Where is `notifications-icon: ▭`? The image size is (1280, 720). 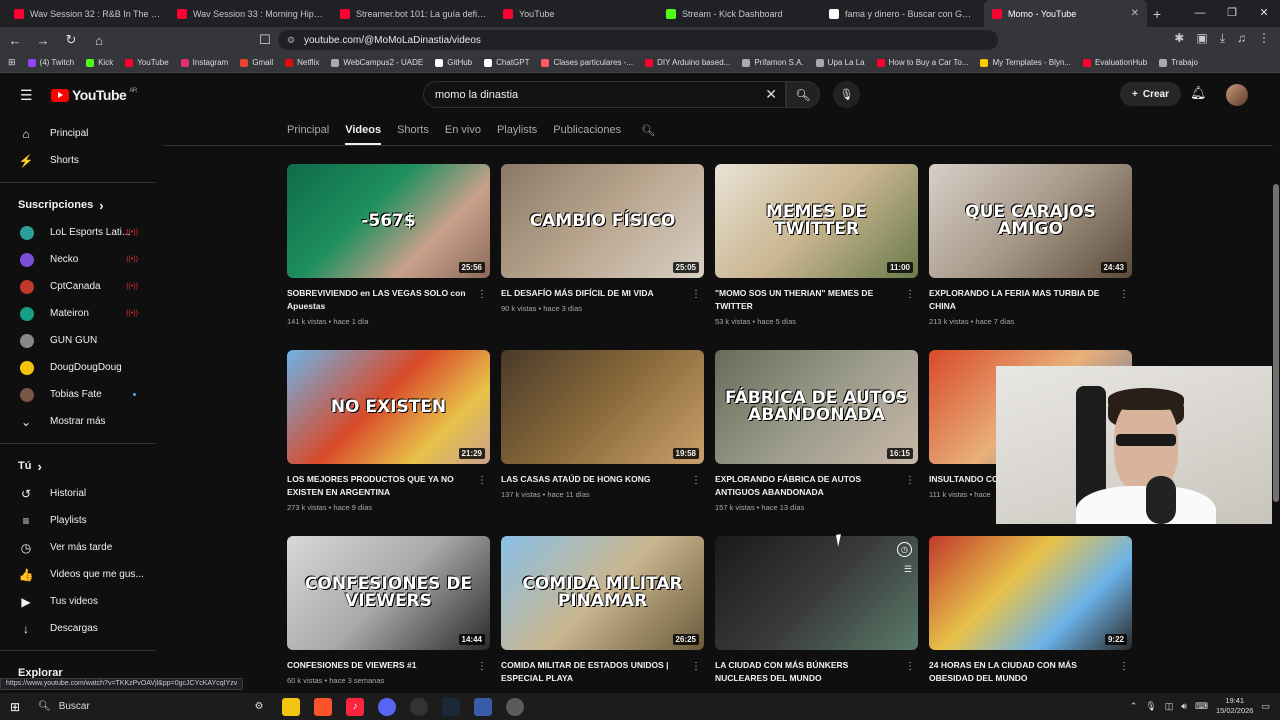 notifications-icon: ▭ is located at coordinates (1265, 706).